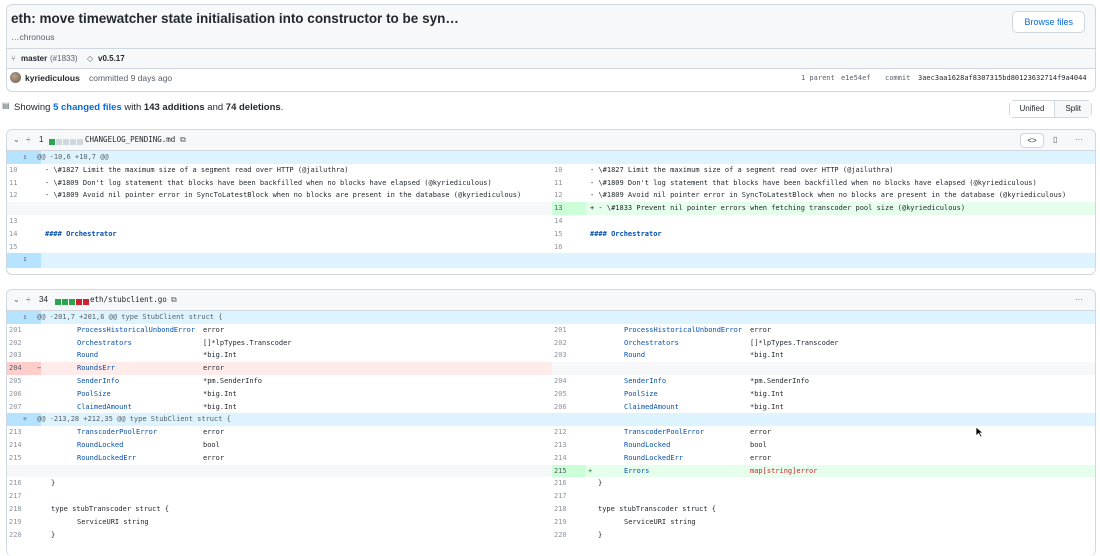 The width and height of the screenshot is (1100, 556). What do you see at coordinates (551, 368) in the screenshot?
I see `diff-row: 204− RoundsErr error` at bounding box center [551, 368].